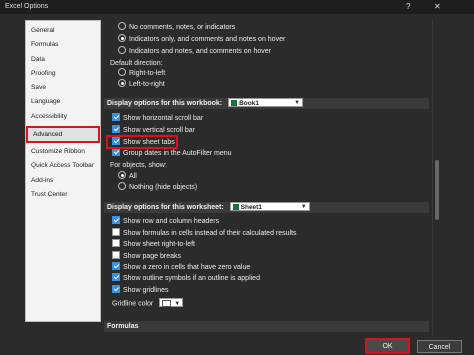  Describe the element at coordinates (63, 181) in the screenshot. I see `sidebar-item-add-ins: Add-ins` at that location.